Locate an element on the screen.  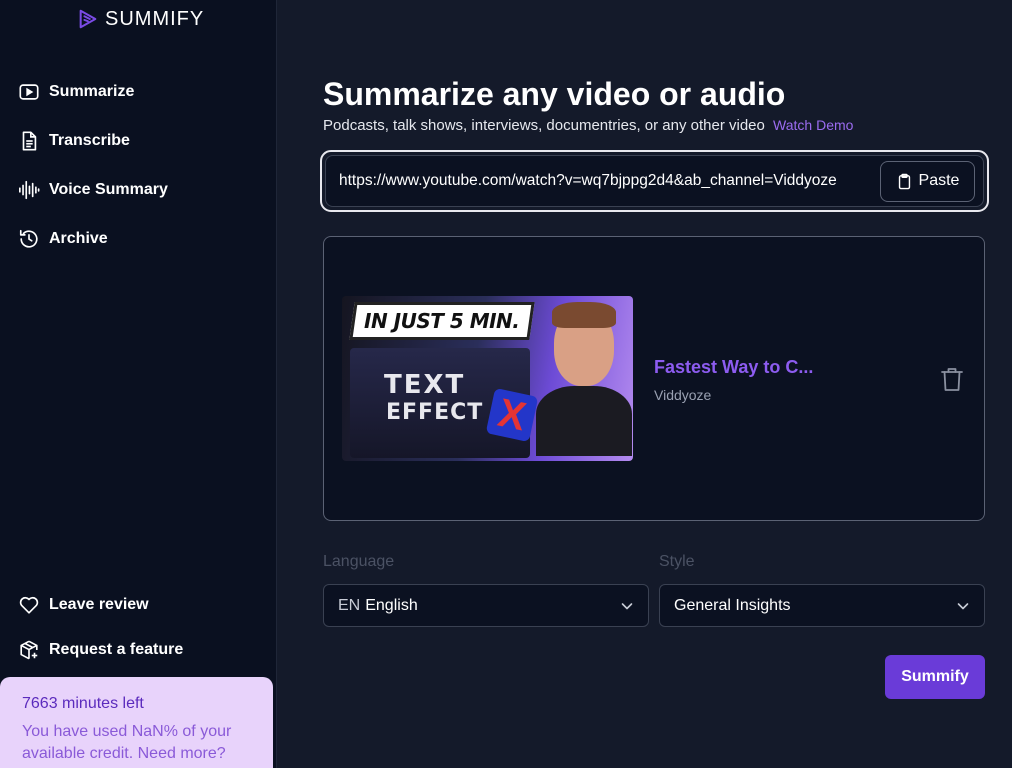
watch-demo-link: Watch Demo is located at coordinates (813, 125).